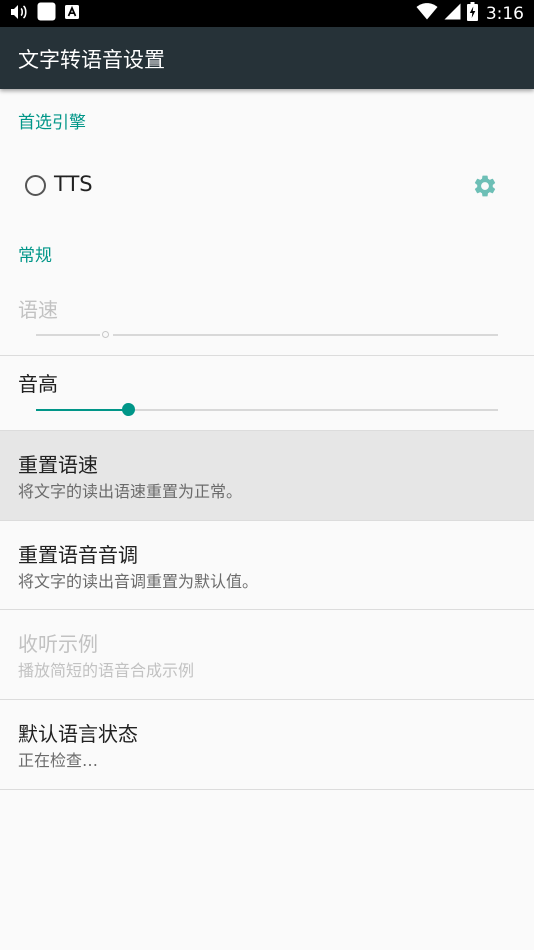  Describe the element at coordinates (73, 184) in the screenshot. I see `engine-label: TTS` at that location.